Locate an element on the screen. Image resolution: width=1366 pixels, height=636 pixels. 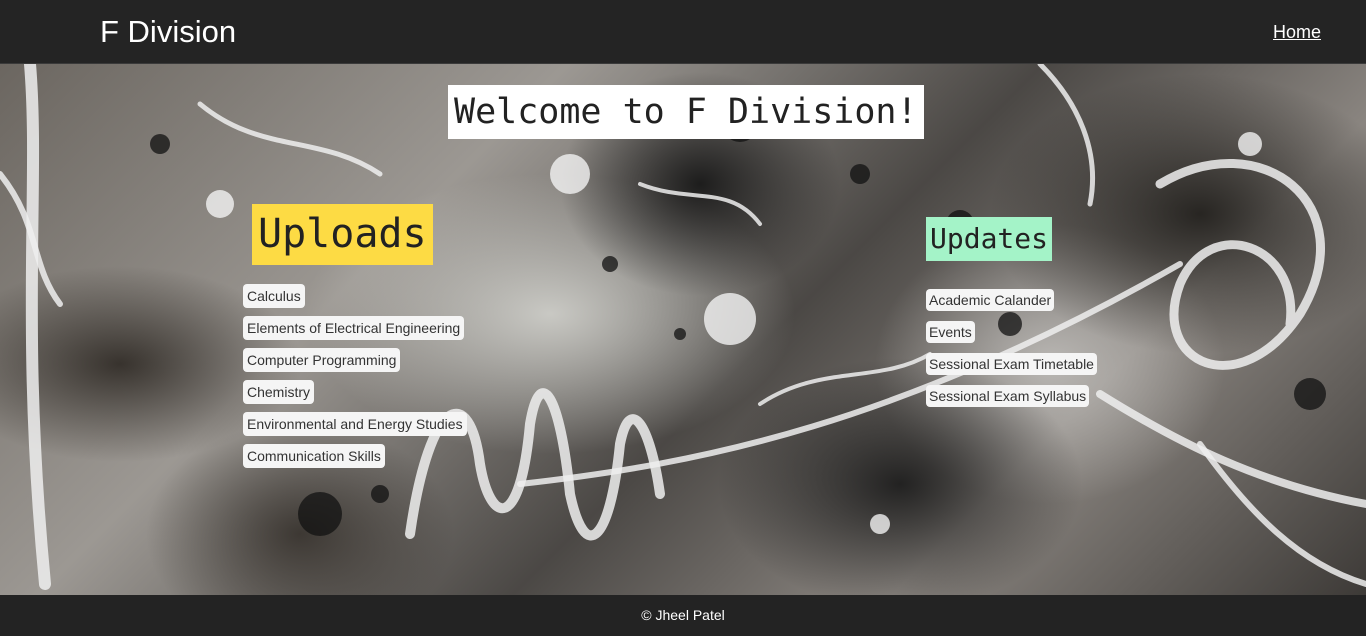
update-link-events: Events is located at coordinates (950, 332).